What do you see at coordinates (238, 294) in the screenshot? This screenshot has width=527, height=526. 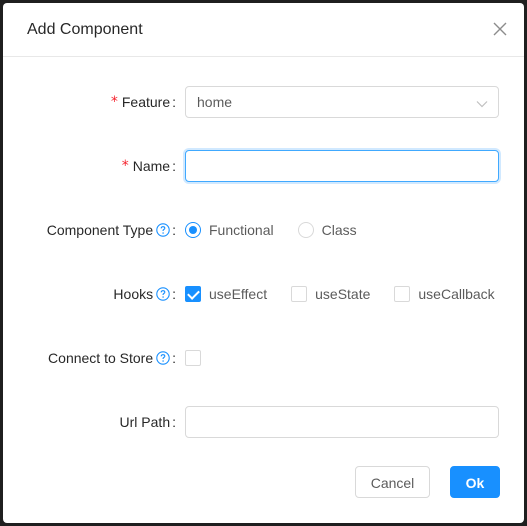 I see `checkbox-label: useEffect` at bounding box center [238, 294].